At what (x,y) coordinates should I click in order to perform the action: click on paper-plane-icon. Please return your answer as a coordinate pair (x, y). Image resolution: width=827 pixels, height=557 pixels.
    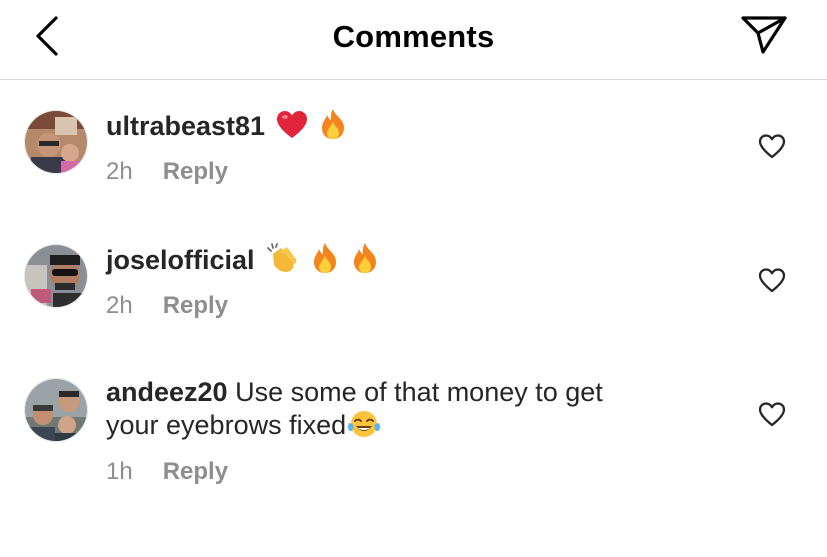
    Looking at the image, I should click on (764, 35).